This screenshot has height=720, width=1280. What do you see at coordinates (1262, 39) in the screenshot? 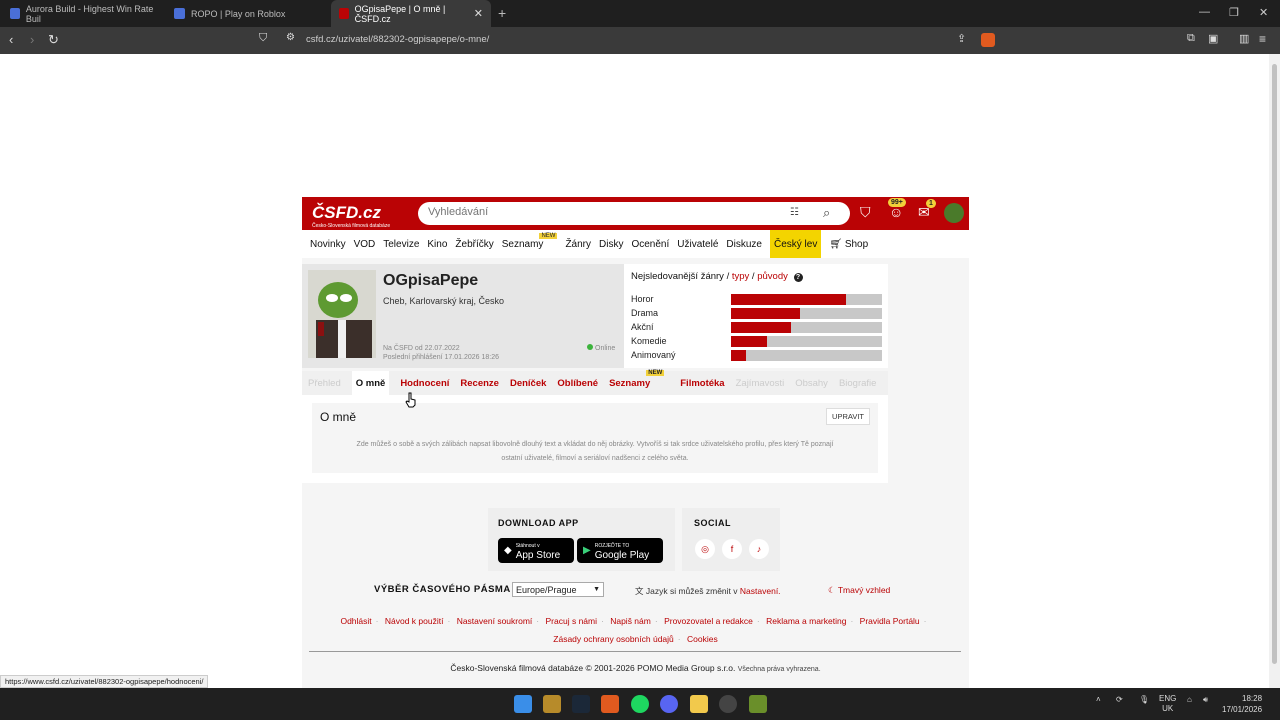
I see `menu-icon: ≡` at bounding box center [1262, 39].